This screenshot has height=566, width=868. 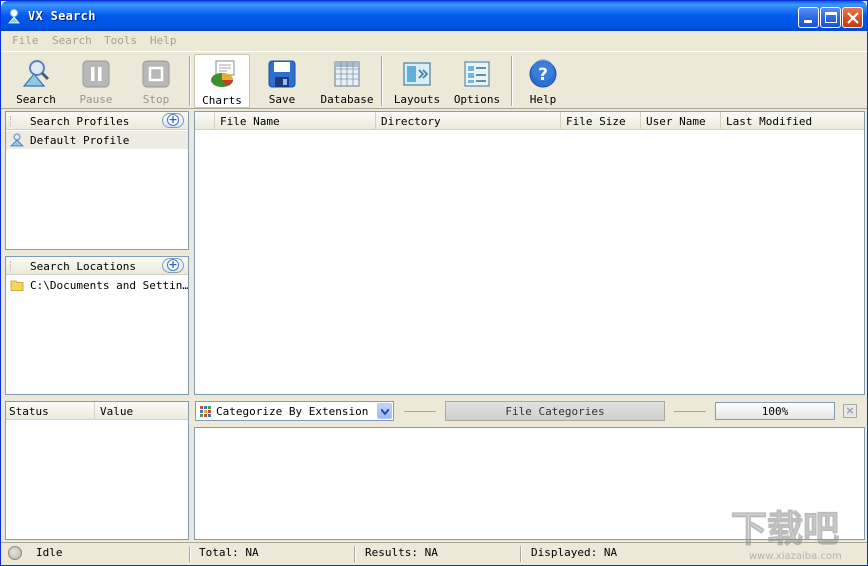 What do you see at coordinates (50, 411) in the screenshot?
I see `status-column-header: Status` at bounding box center [50, 411].